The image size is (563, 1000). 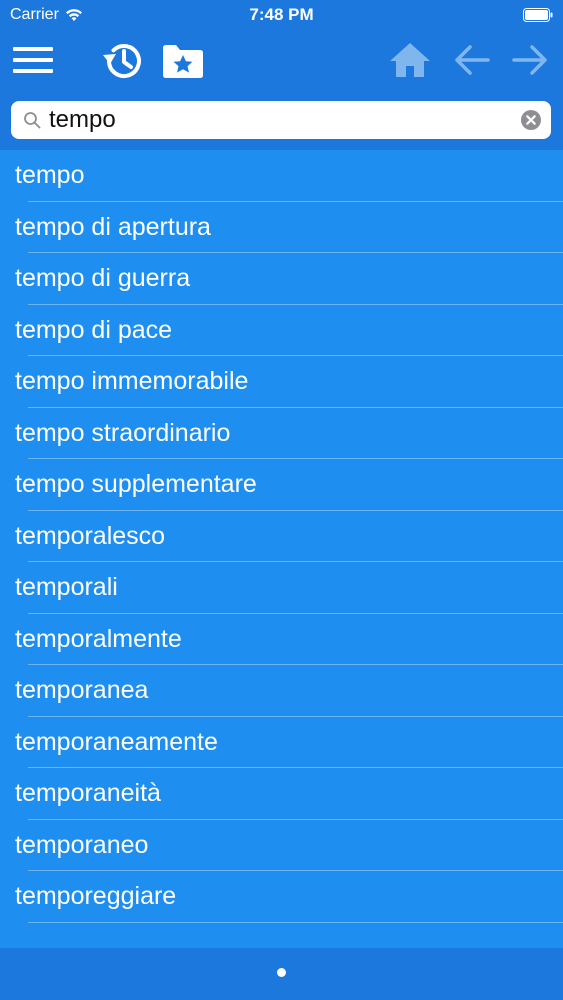 What do you see at coordinates (96, 896) in the screenshot?
I see `list-item-label: temporeggiare` at bounding box center [96, 896].